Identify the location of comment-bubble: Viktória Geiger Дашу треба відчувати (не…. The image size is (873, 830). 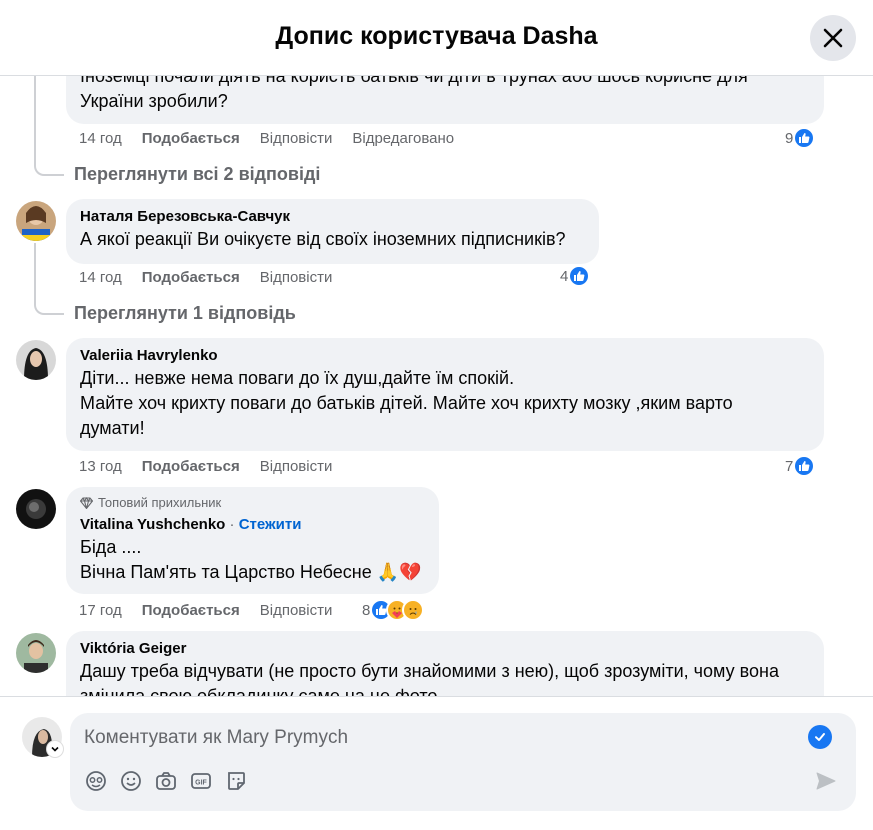
(445, 663).